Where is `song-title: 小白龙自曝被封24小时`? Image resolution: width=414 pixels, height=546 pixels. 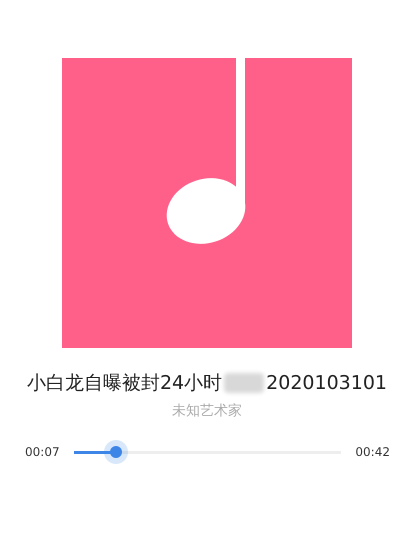 song-title: 小白龙自曝被封24小时 is located at coordinates (124, 383).